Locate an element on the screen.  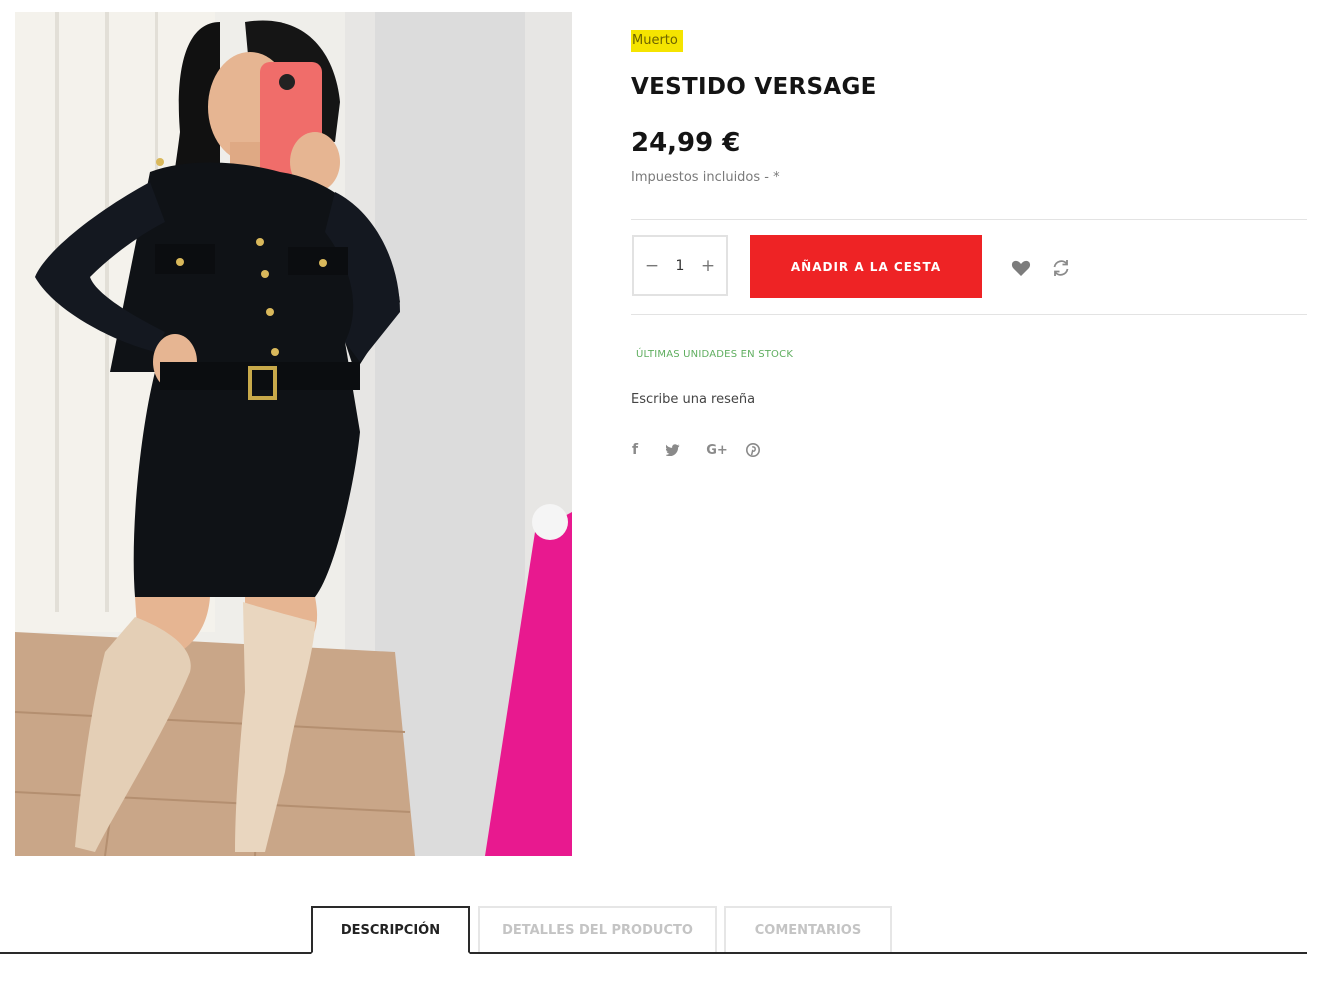
brand-badge: Muerto is located at coordinates (657, 41).